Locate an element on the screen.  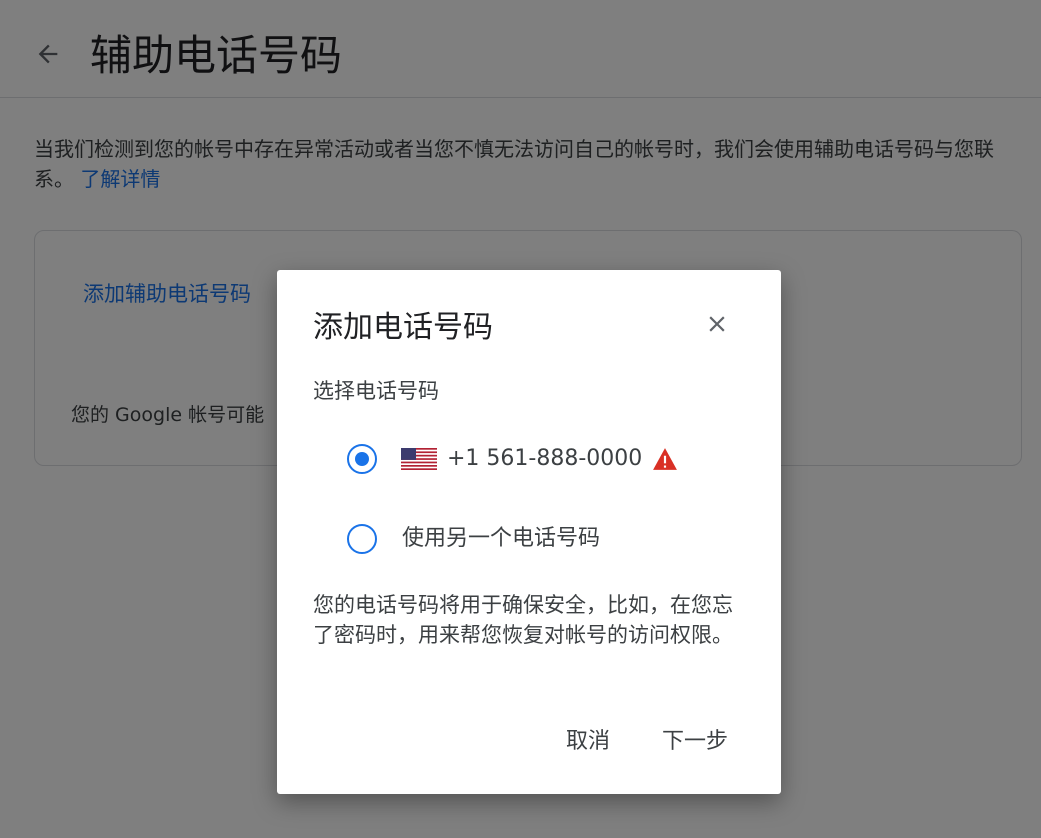
dialog-title: 添加电话号码 is located at coordinates (403, 327).